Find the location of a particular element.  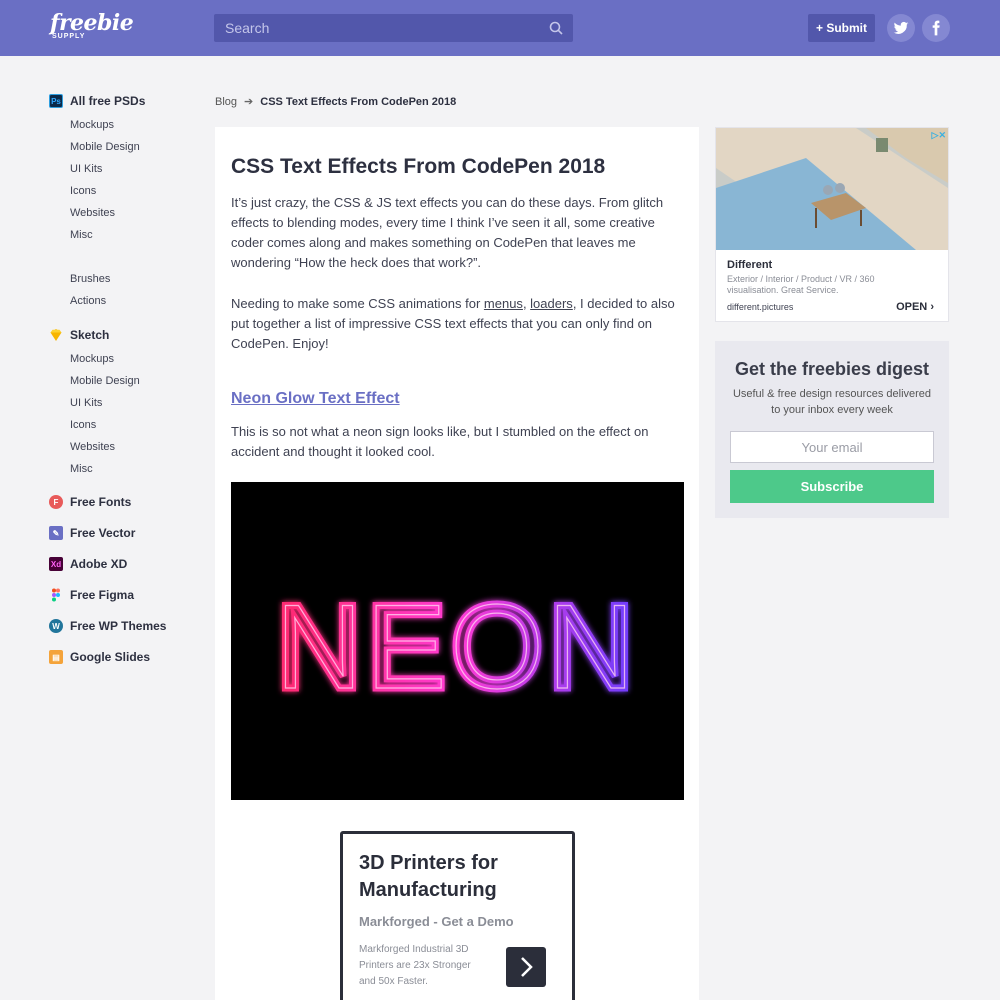

breadcrumb-blog-link: Blog is located at coordinates (226, 102).